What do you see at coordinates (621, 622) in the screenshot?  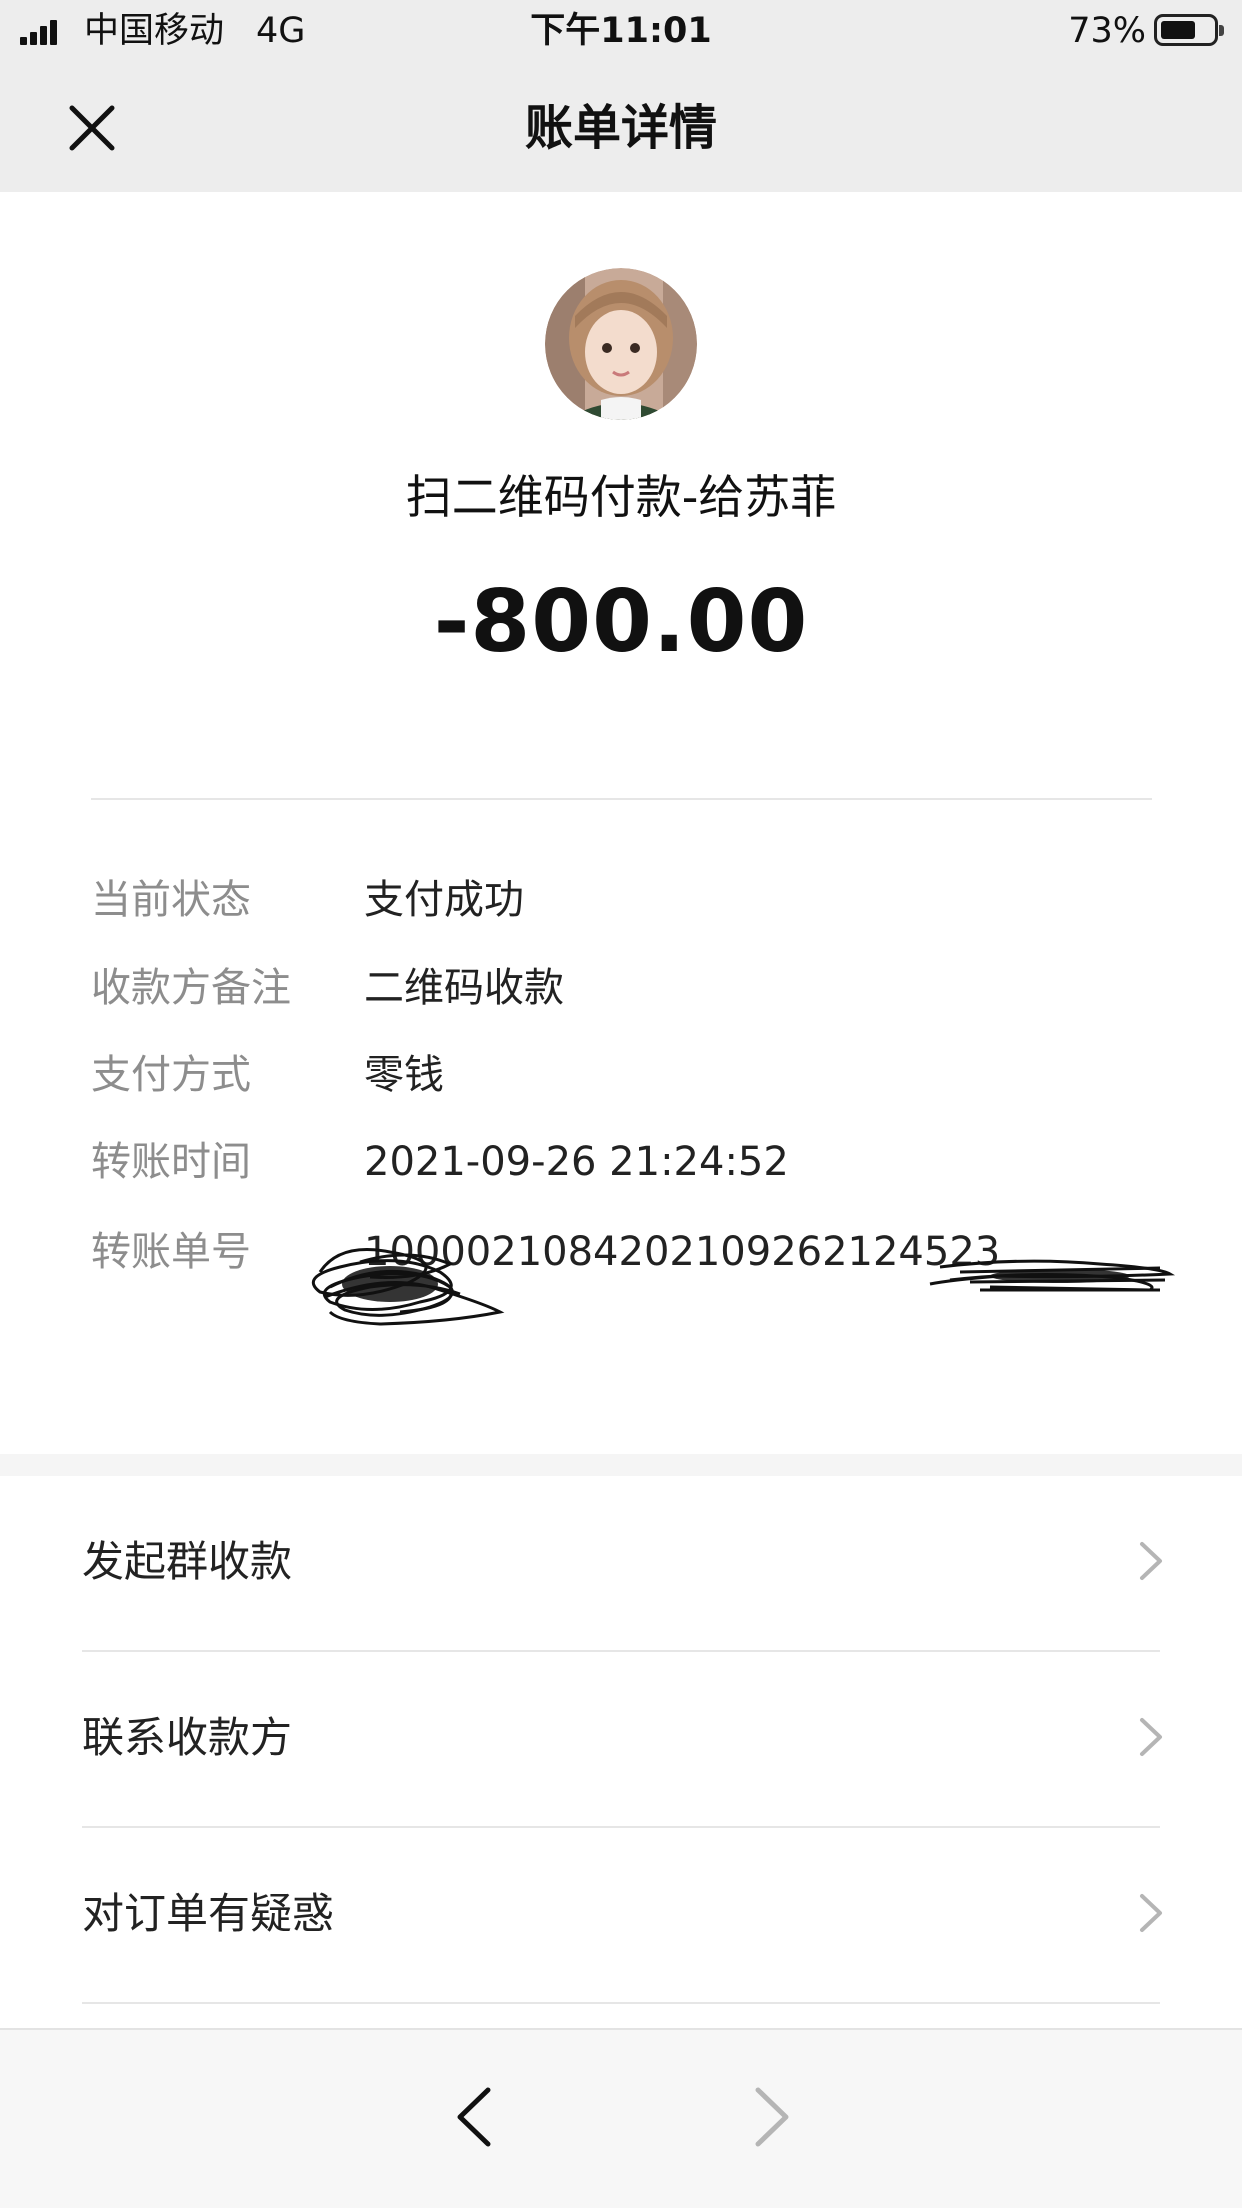 I see `payment-amount: -800.00` at bounding box center [621, 622].